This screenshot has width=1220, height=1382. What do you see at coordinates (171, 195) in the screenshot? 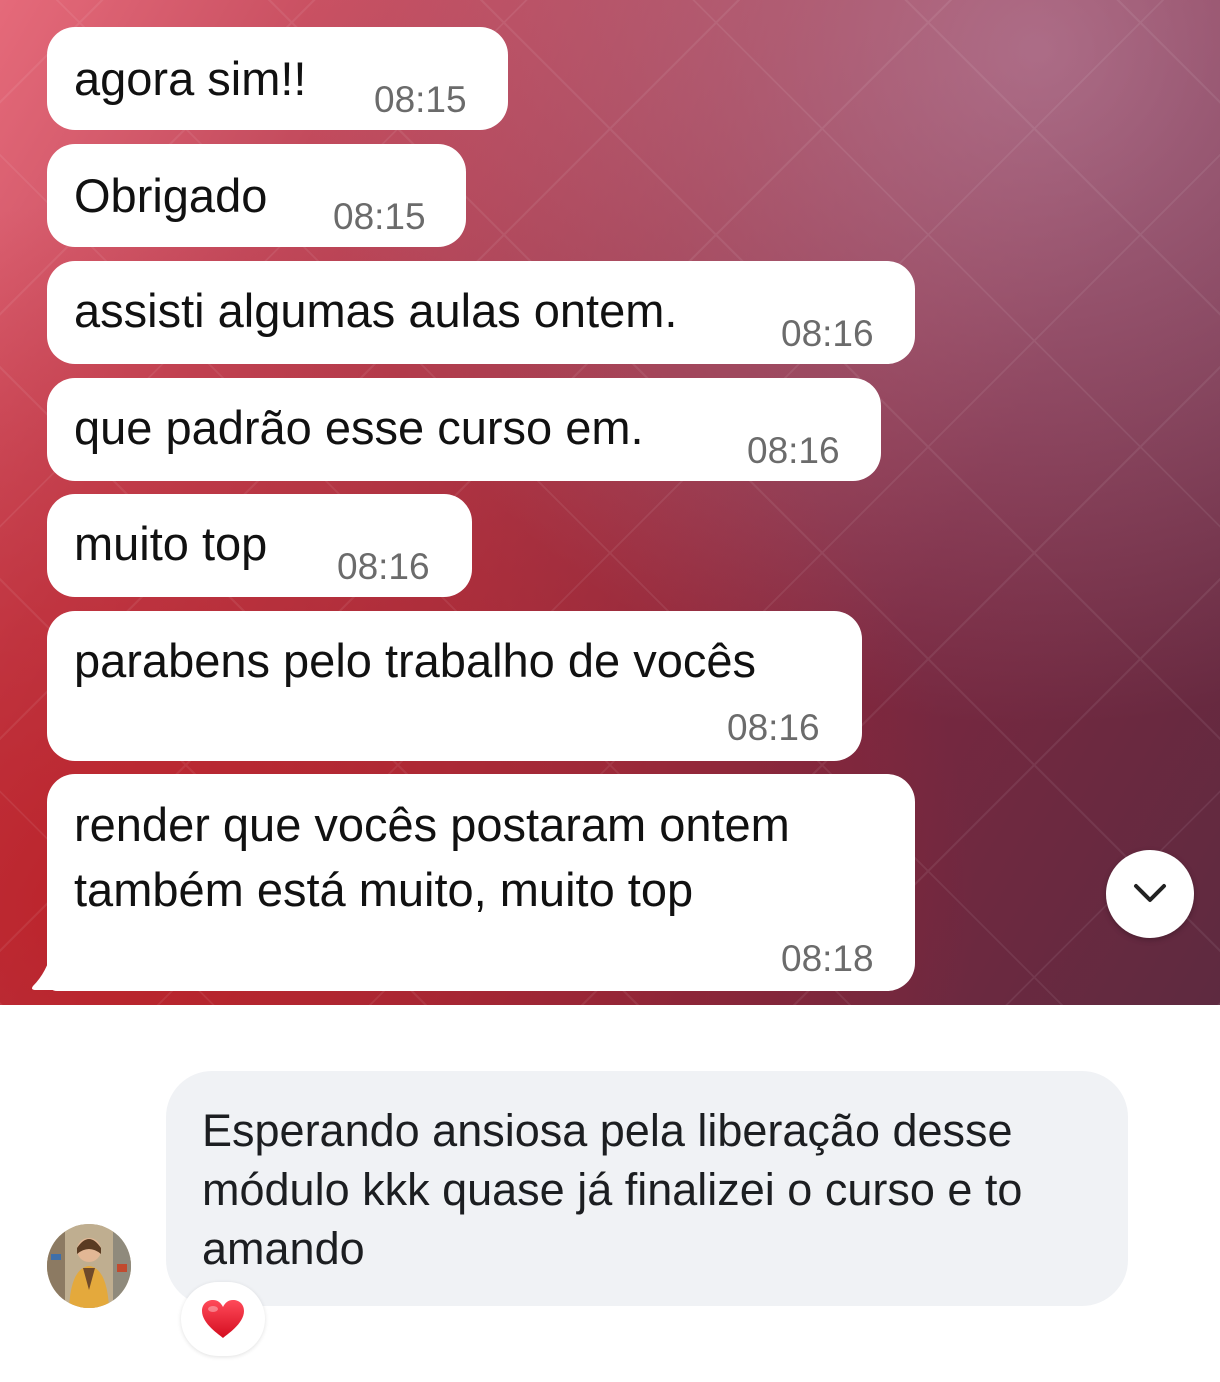
I see `message-text: Obrigado` at bounding box center [171, 195].